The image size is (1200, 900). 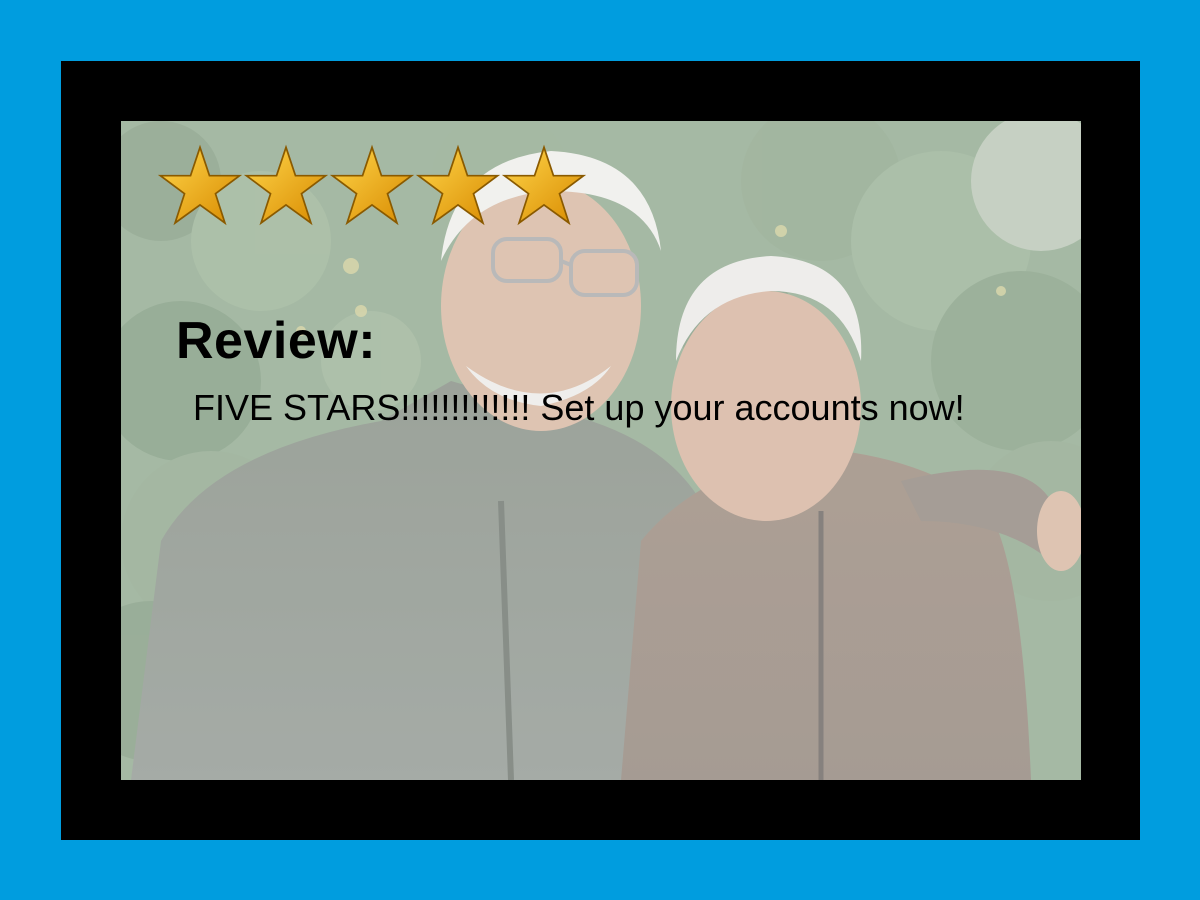 I want to click on review-heading: Review:, so click(x=276, y=341).